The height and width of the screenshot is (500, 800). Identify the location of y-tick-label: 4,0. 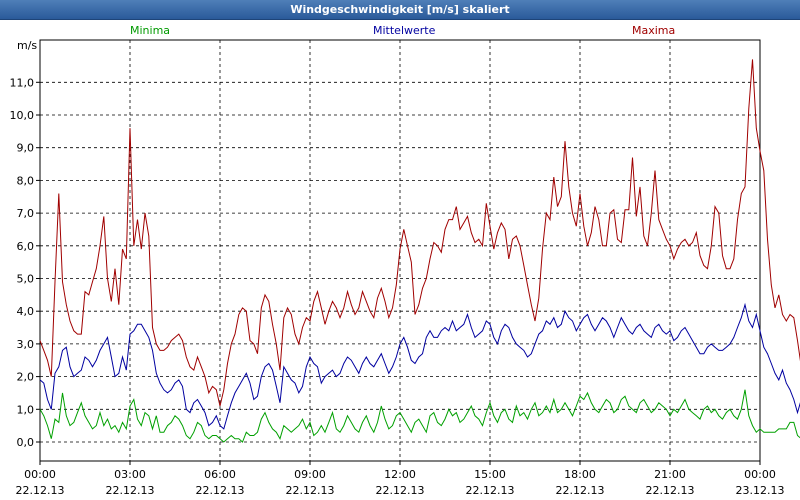
(26, 311).